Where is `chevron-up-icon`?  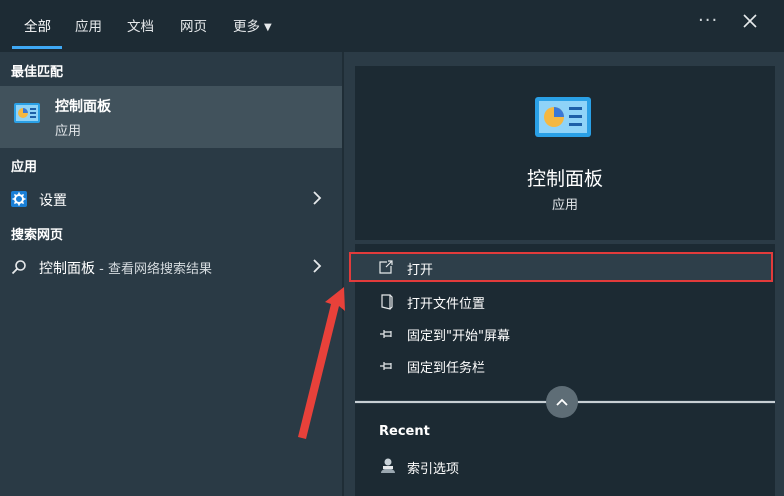
chevron-up-icon is located at coordinates (562, 402).